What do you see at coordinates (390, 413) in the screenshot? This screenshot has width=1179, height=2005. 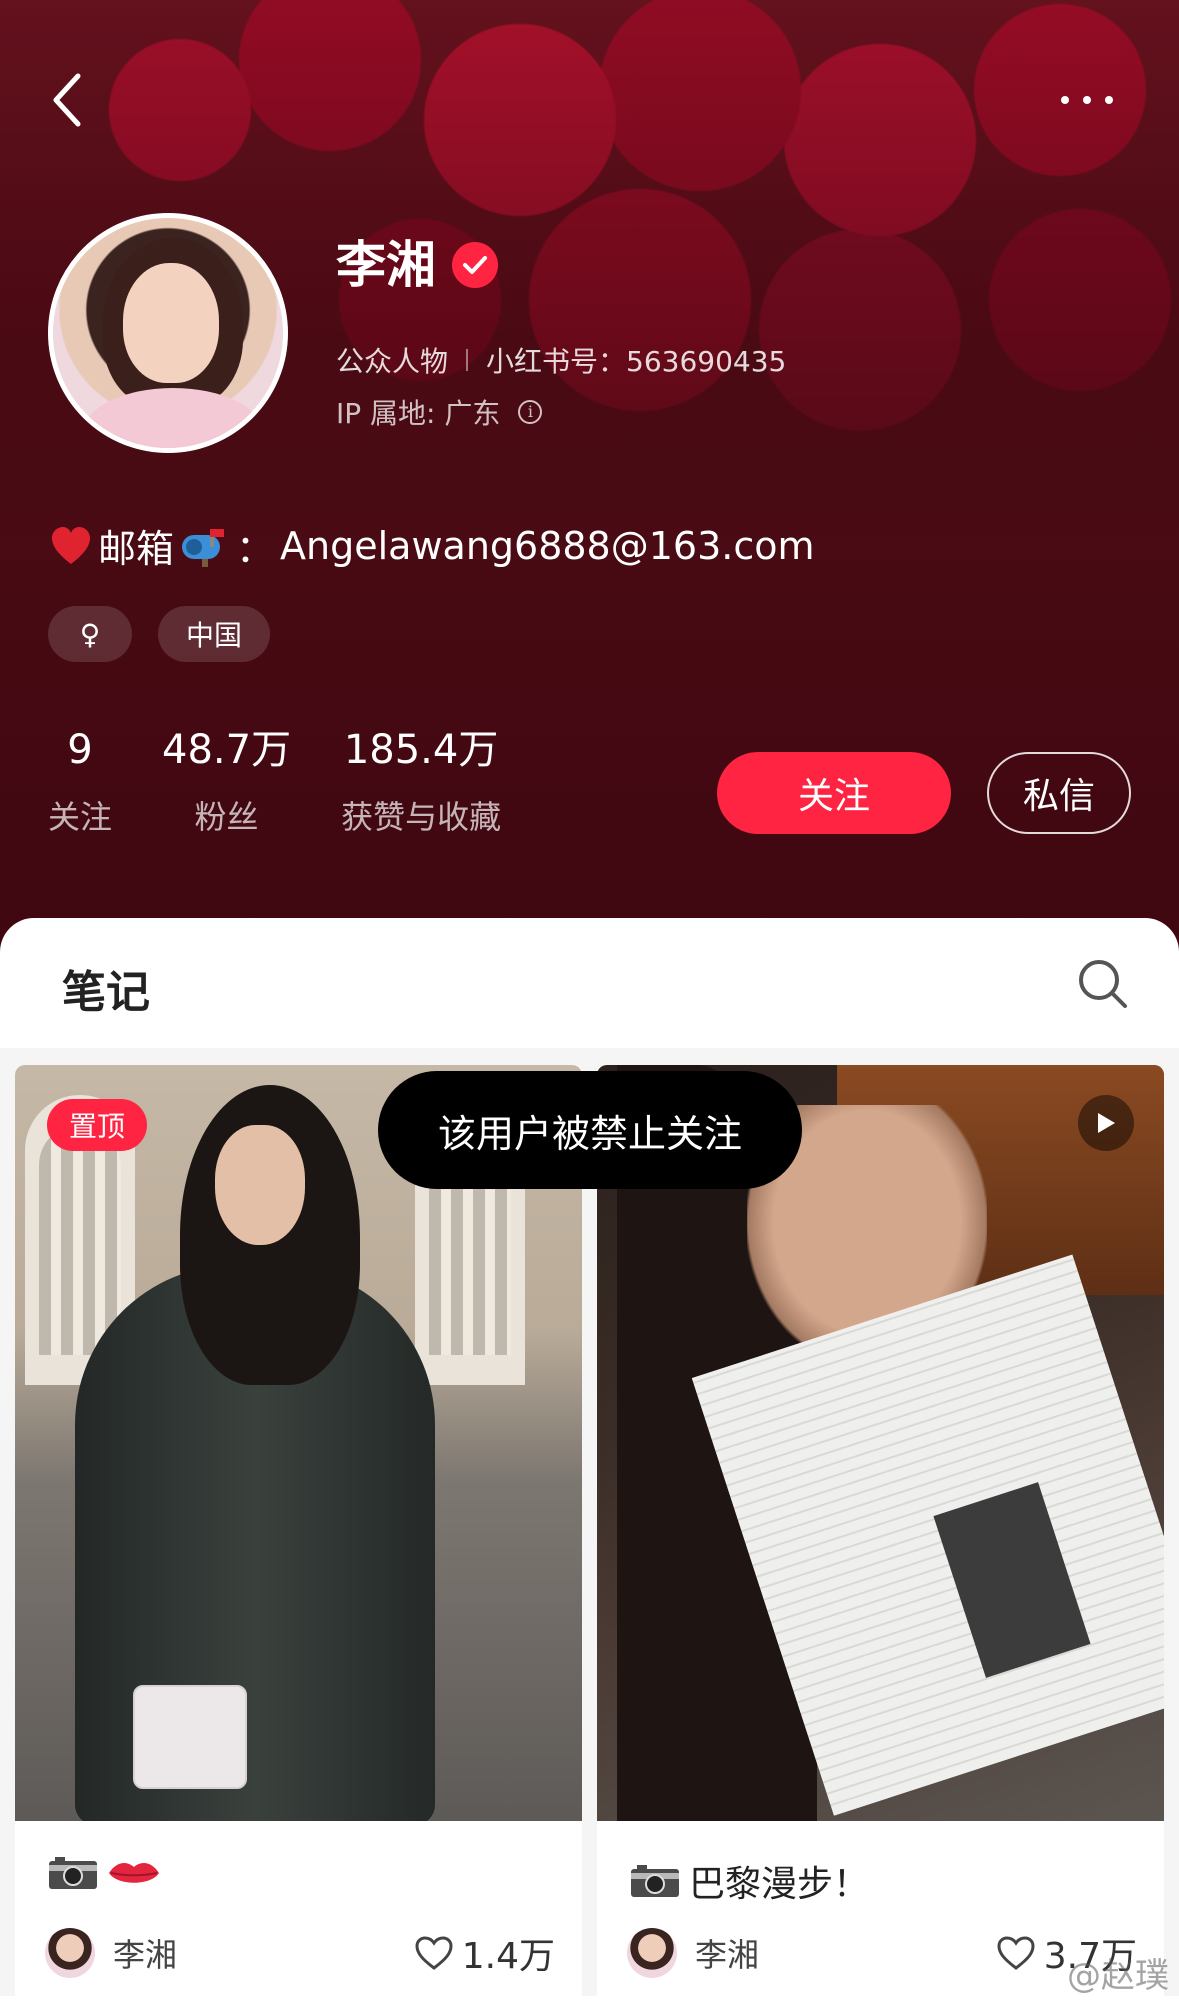 I see `ip-label: IP 属地:` at bounding box center [390, 413].